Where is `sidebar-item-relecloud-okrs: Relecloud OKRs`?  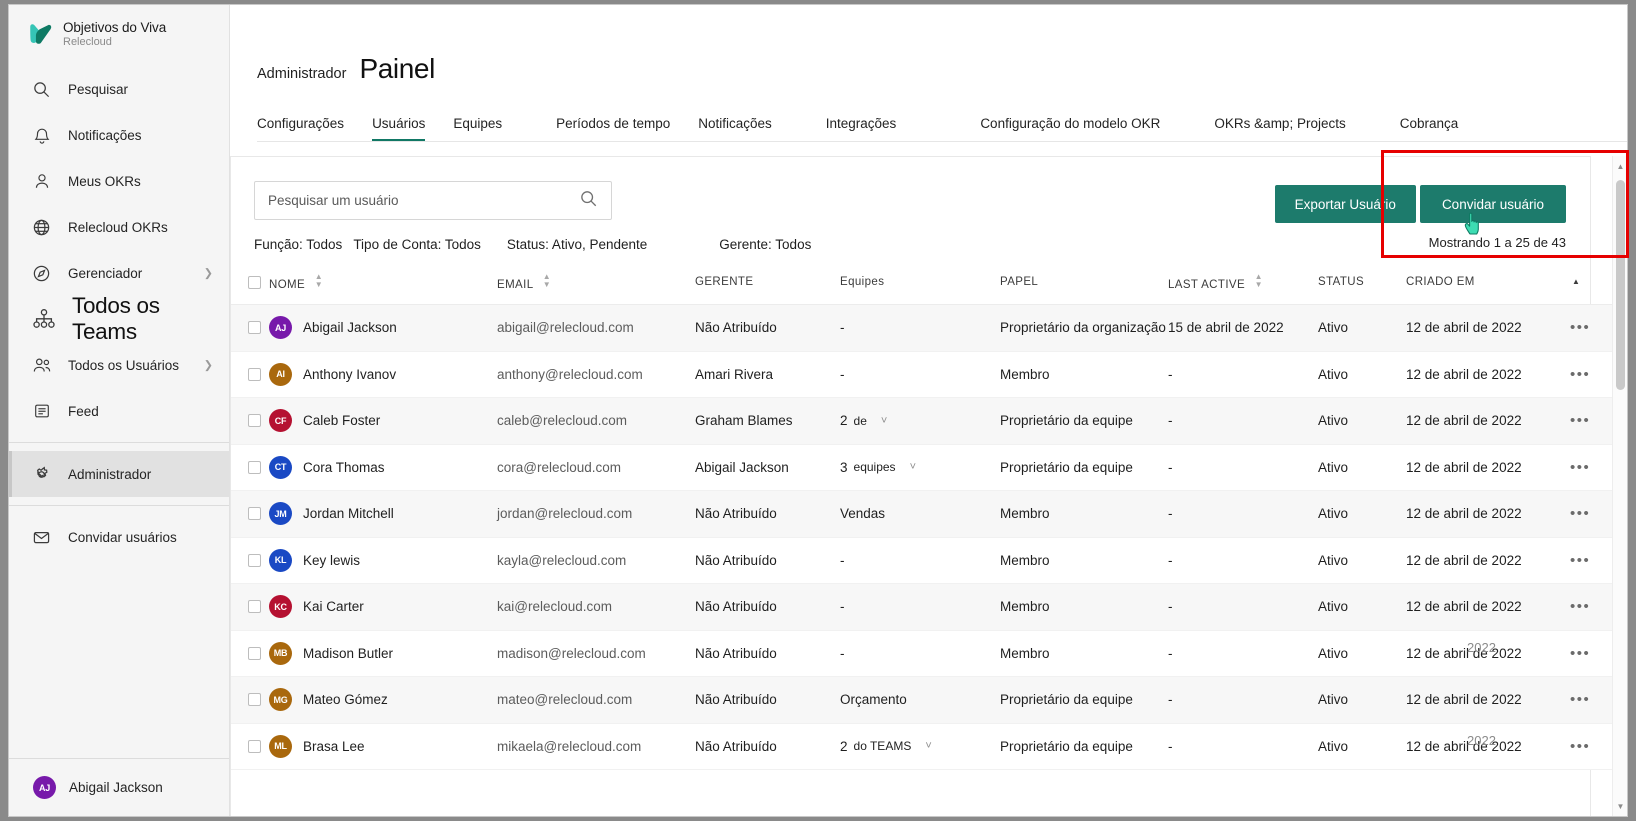
sidebar-item-relecloud-okrs: Relecloud OKRs is located at coordinates (119, 227).